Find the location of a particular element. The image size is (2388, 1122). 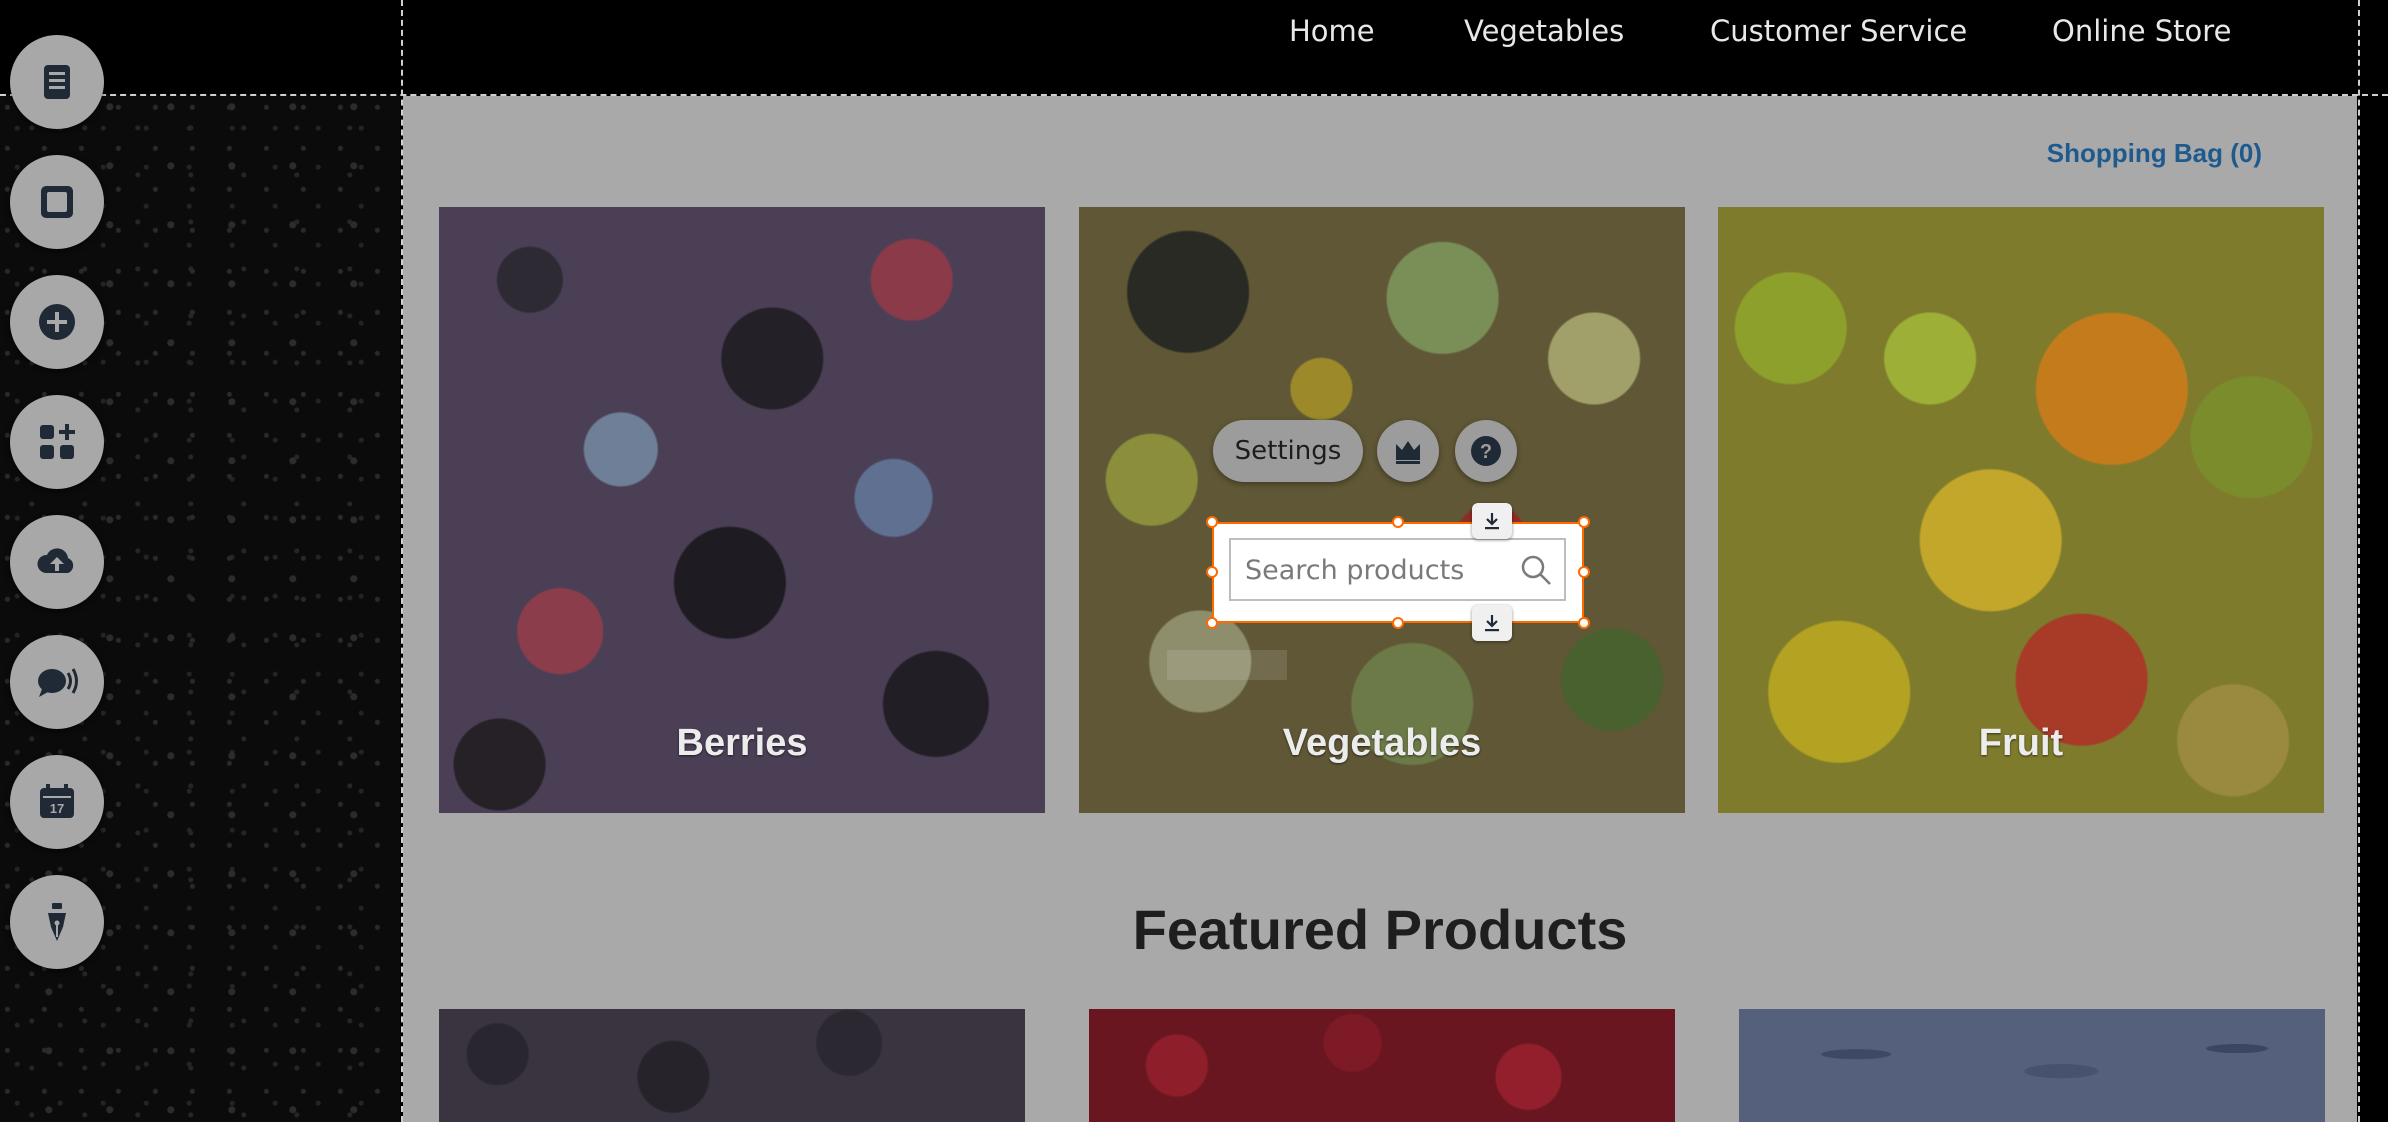

help-button: ? is located at coordinates (1486, 451).